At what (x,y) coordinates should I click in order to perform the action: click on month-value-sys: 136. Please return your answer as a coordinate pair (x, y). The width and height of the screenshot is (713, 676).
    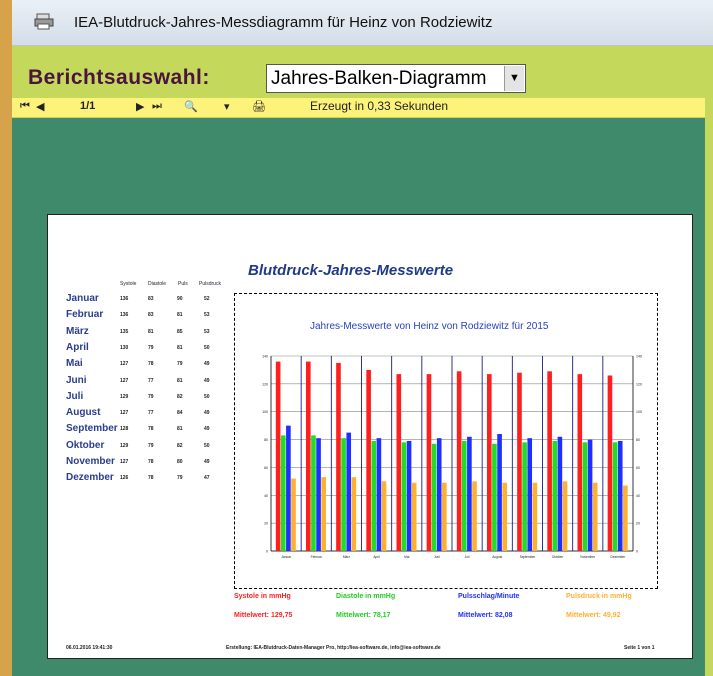
    Looking at the image, I should click on (124, 299).